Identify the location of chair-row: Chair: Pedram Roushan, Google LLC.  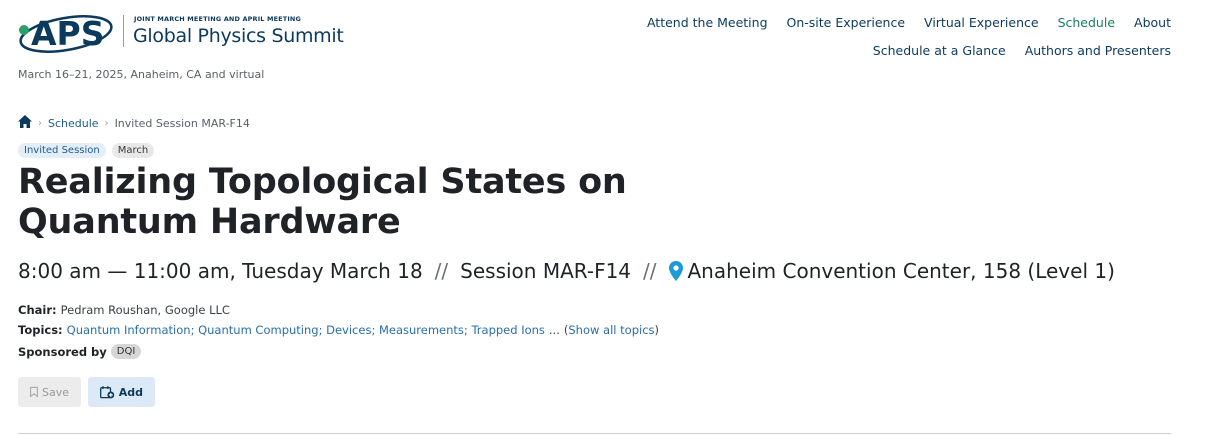
(124, 310).